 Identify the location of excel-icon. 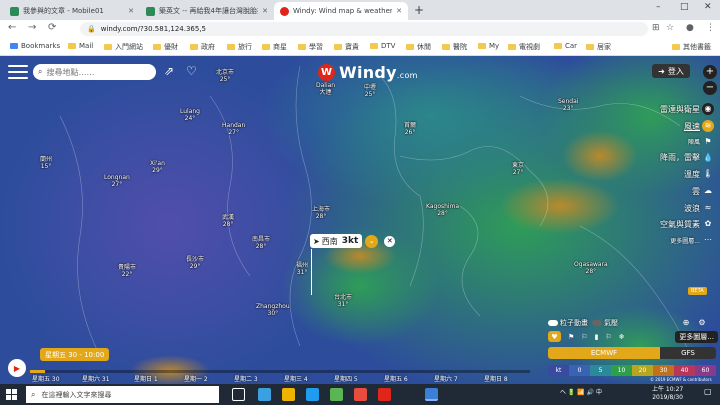
(336, 394).